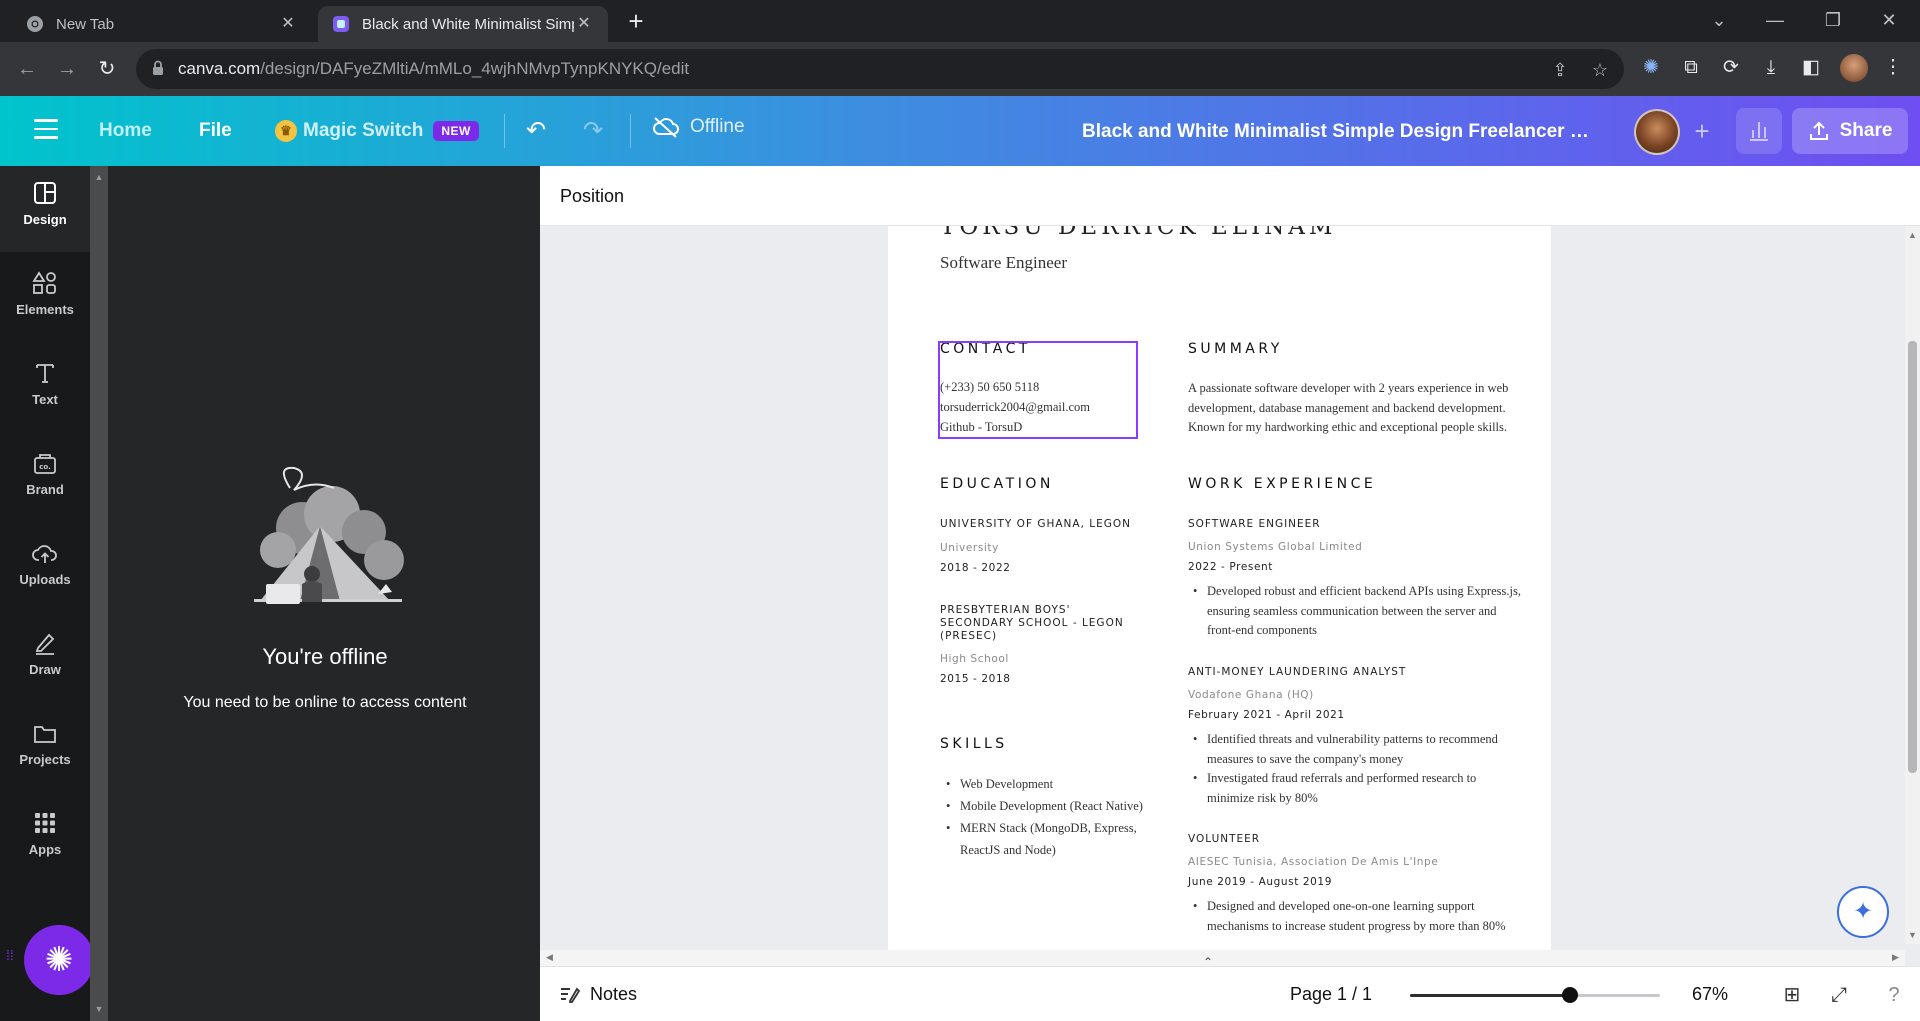  Describe the element at coordinates (1775, 20) in the screenshot. I see `minimize-button: —` at that location.